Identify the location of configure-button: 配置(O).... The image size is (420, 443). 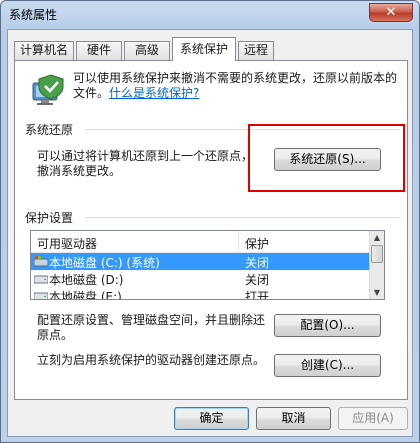
(327, 325).